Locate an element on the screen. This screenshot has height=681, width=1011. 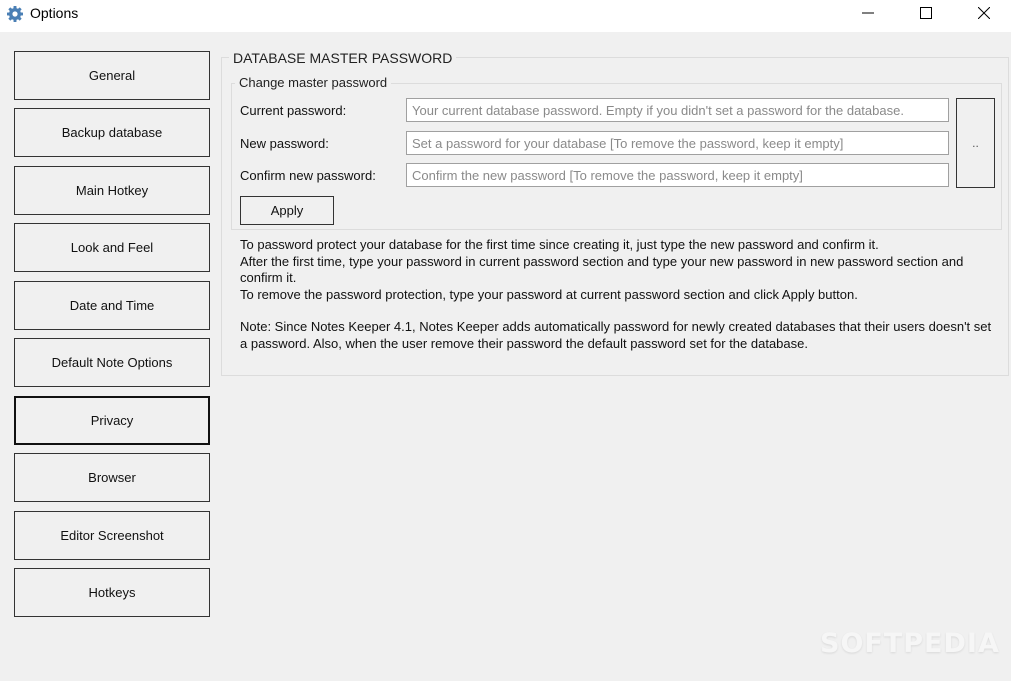
apply-label: Apply is located at coordinates (287, 210).